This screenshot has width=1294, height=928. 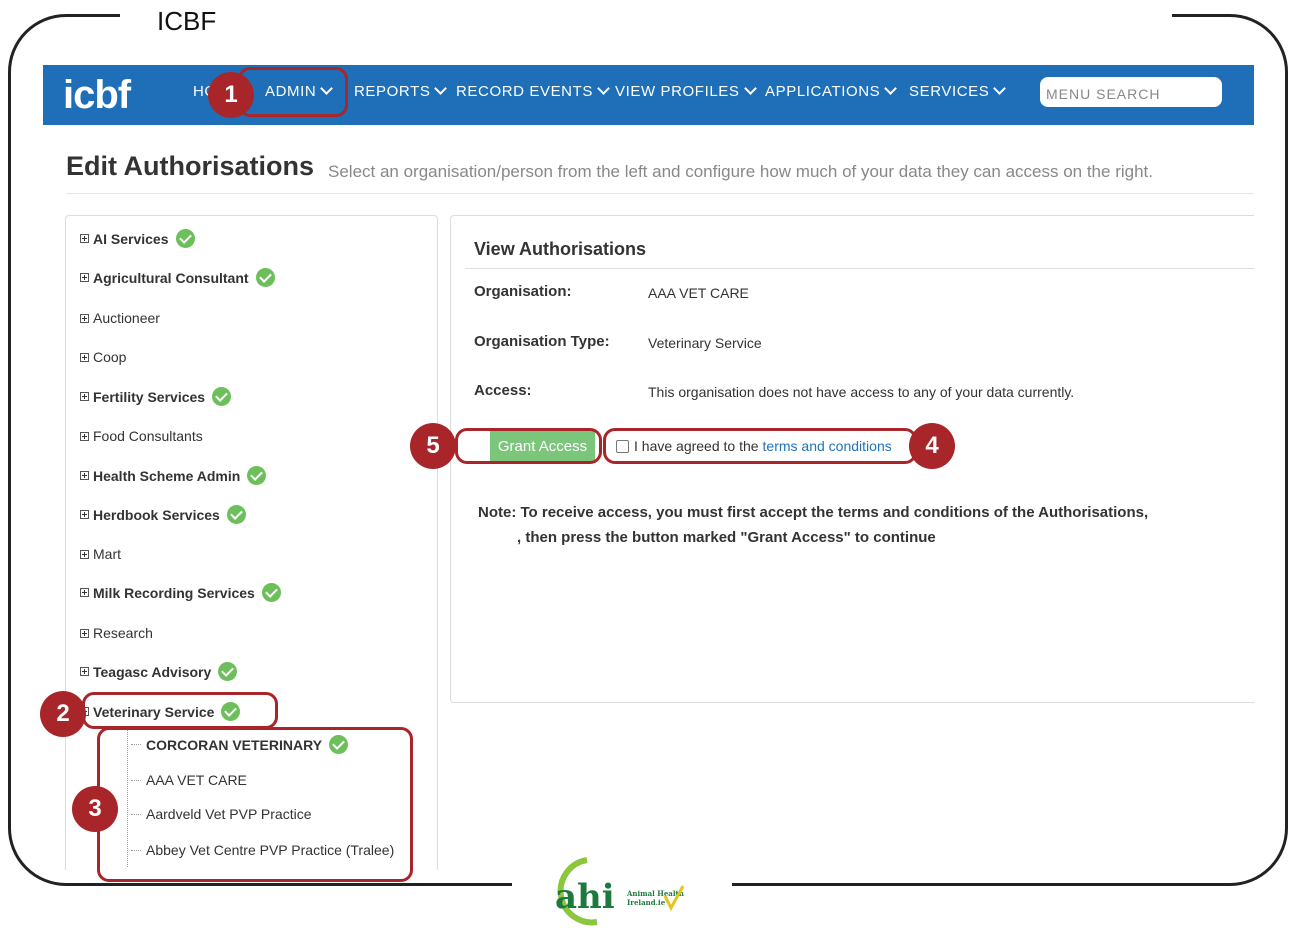 What do you see at coordinates (110, 357) in the screenshot?
I see `tree-node-label: Coop` at bounding box center [110, 357].